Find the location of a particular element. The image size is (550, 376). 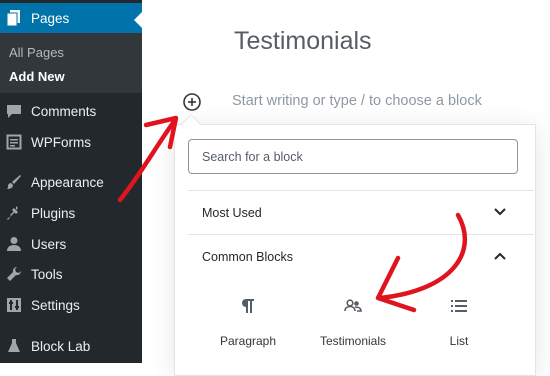

wrench-icon is located at coordinates (14, 274).